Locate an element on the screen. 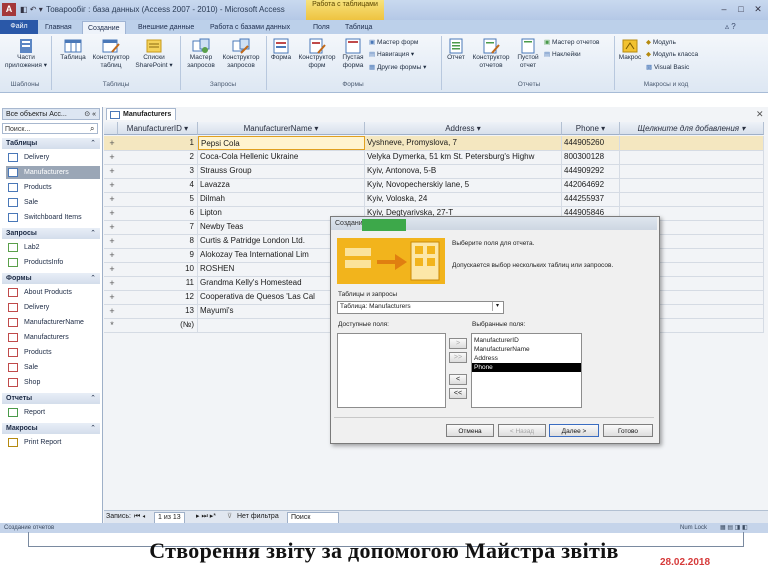  column-header-name: ManufacturerName ▾ is located at coordinates (281, 128).